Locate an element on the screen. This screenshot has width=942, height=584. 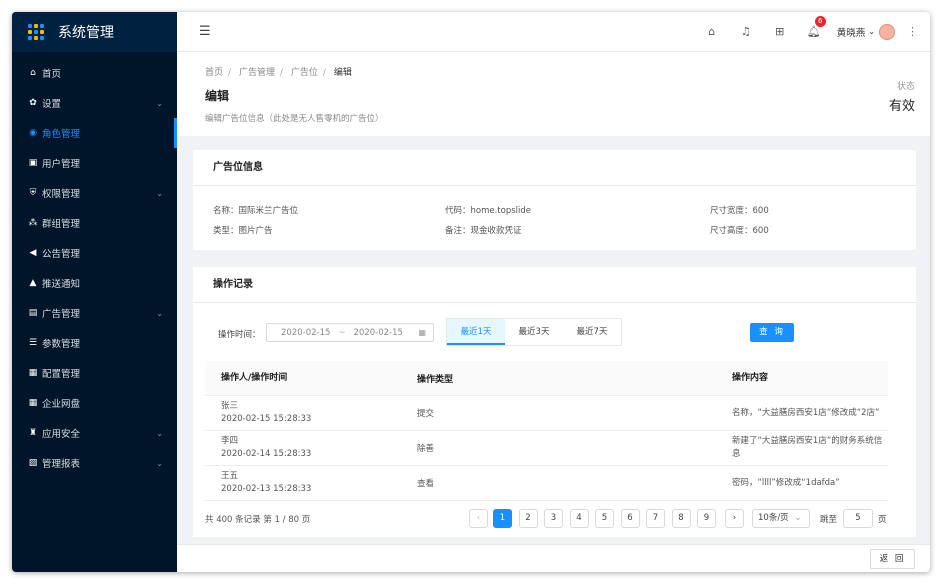
shield-icon: ⛨ is located at coordinates (33, 193).